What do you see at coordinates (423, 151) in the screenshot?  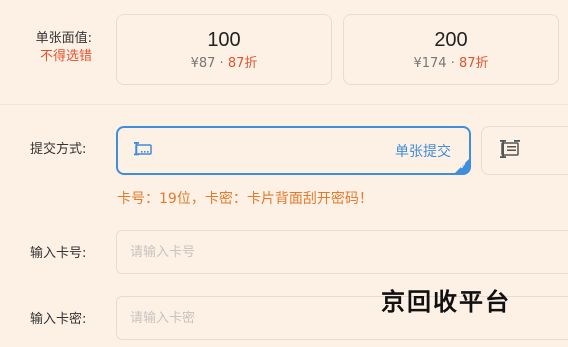 I see `submit-method-single-label: 单张提交` at bounding box center [423, 151].